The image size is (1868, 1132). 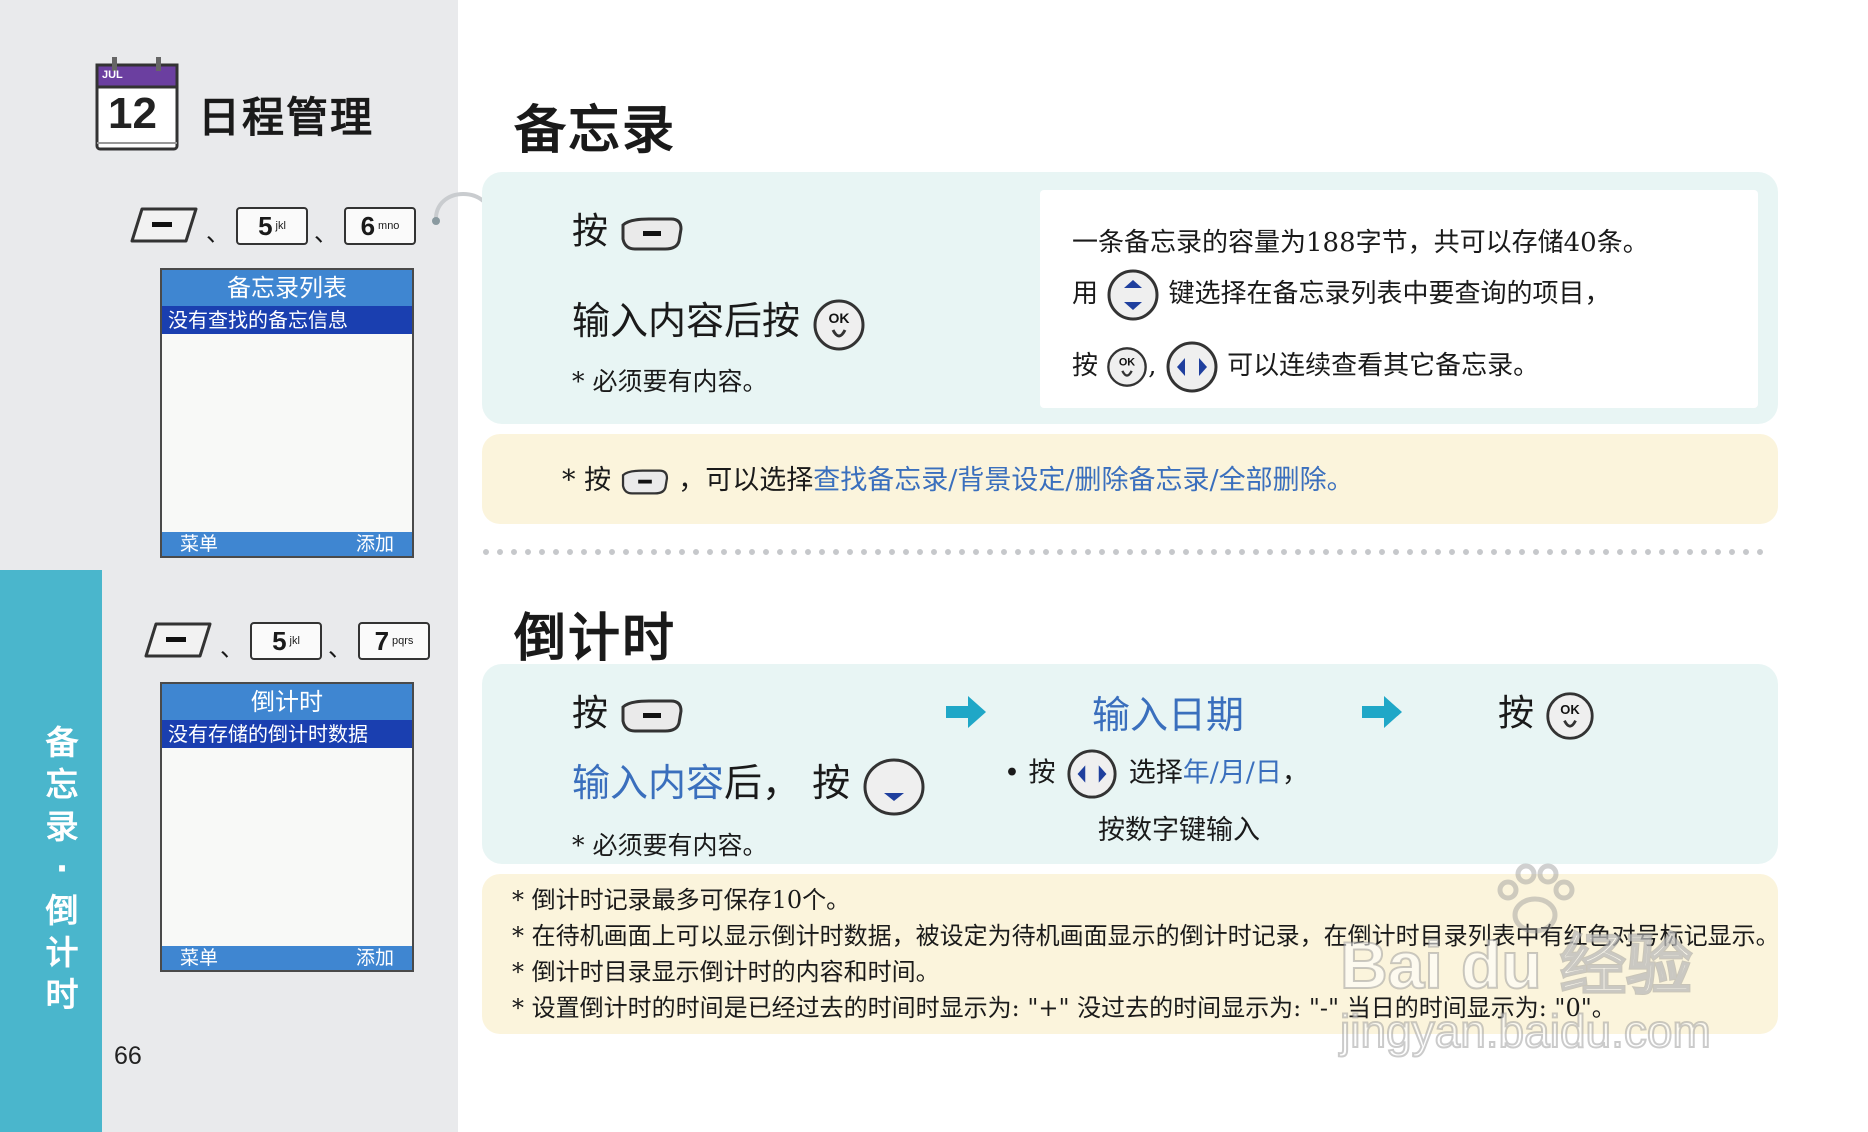 I want to click on calendar-day: 12, so click(x=132, y=113).